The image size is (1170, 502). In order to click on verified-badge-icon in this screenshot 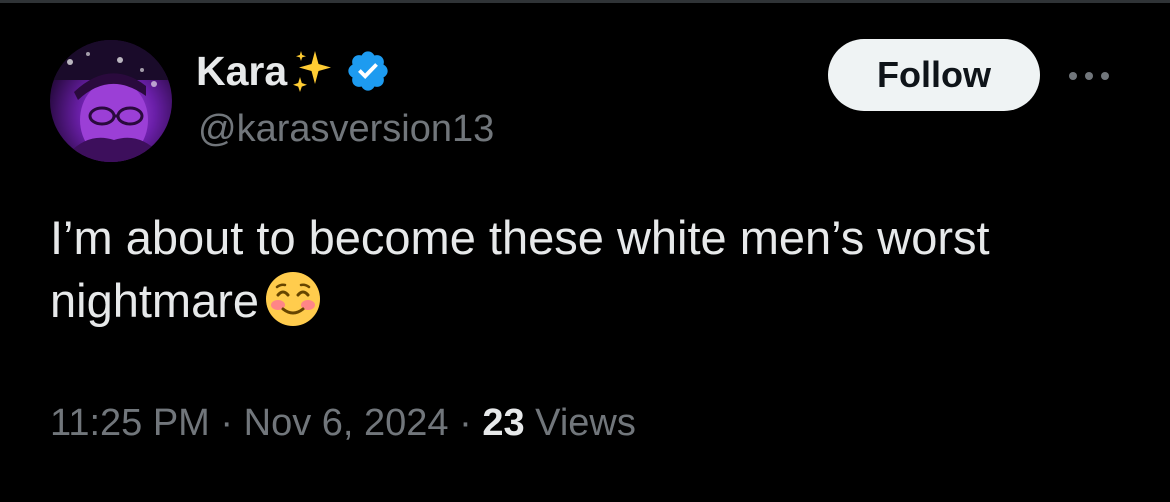, I will do `click(368, 71)`.